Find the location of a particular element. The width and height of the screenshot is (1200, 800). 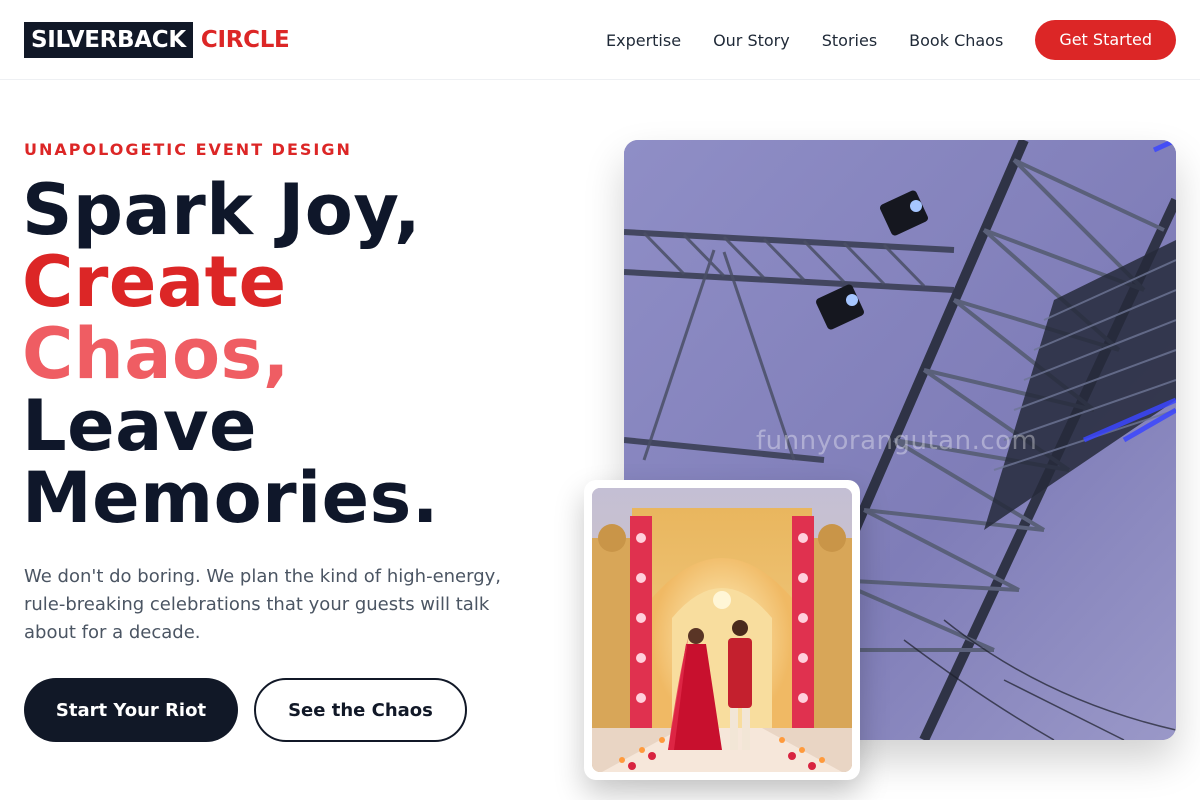

wedding-photo-card is located at coordinates (722, 630).